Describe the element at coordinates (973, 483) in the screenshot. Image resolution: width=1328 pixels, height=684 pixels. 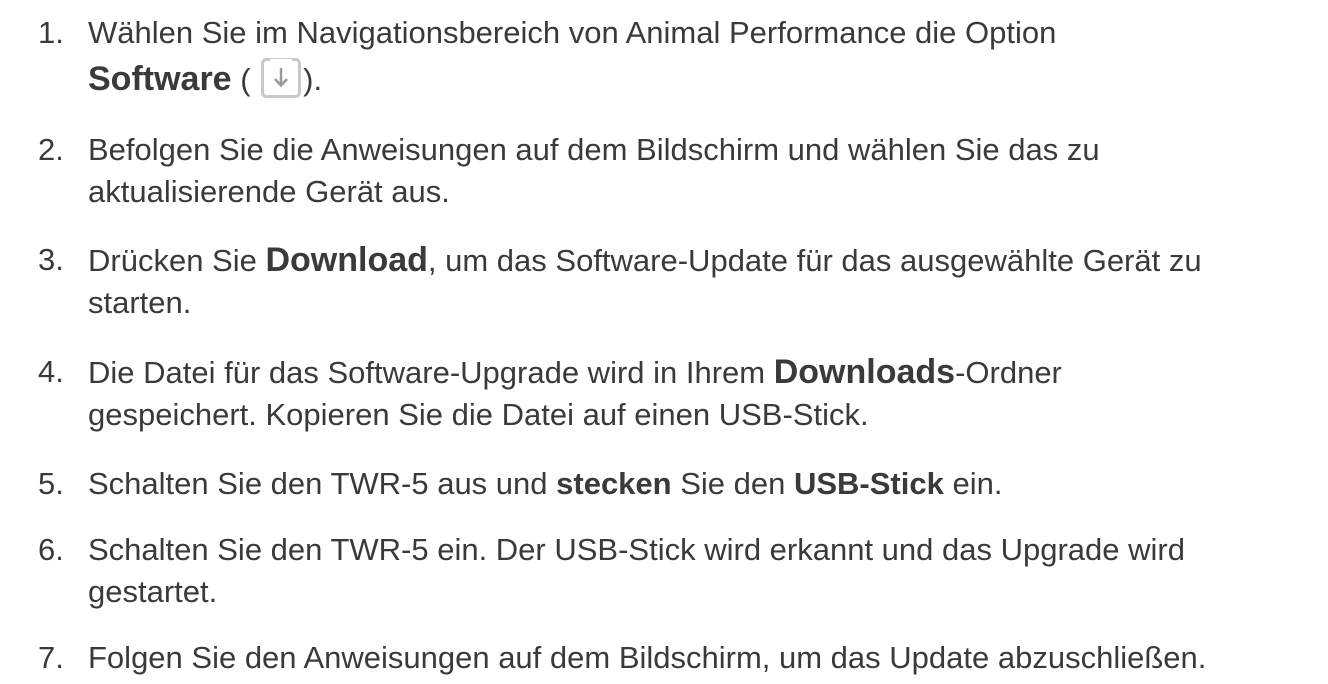
I see `text-run: ein.` at that location.